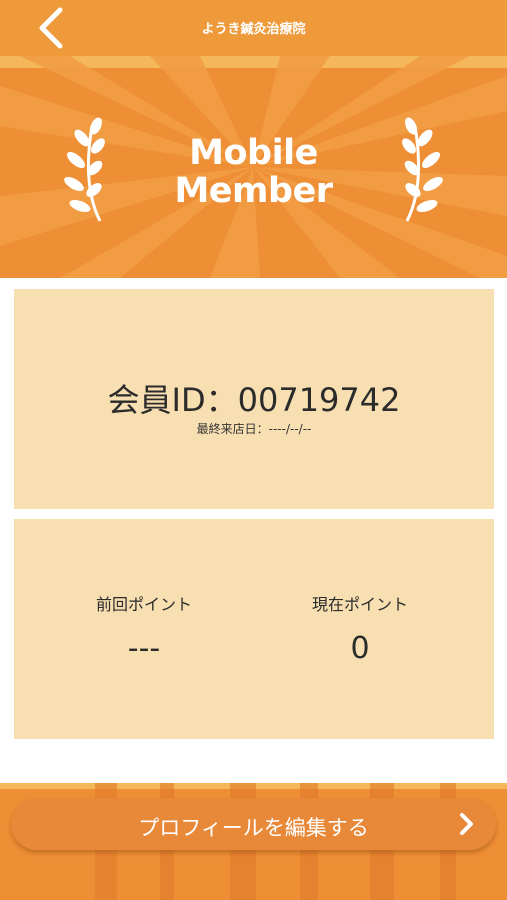 This screenshot has width=507, height=900. I want to click on footer-bar: プロフィールを編集する, so click(253, 841).